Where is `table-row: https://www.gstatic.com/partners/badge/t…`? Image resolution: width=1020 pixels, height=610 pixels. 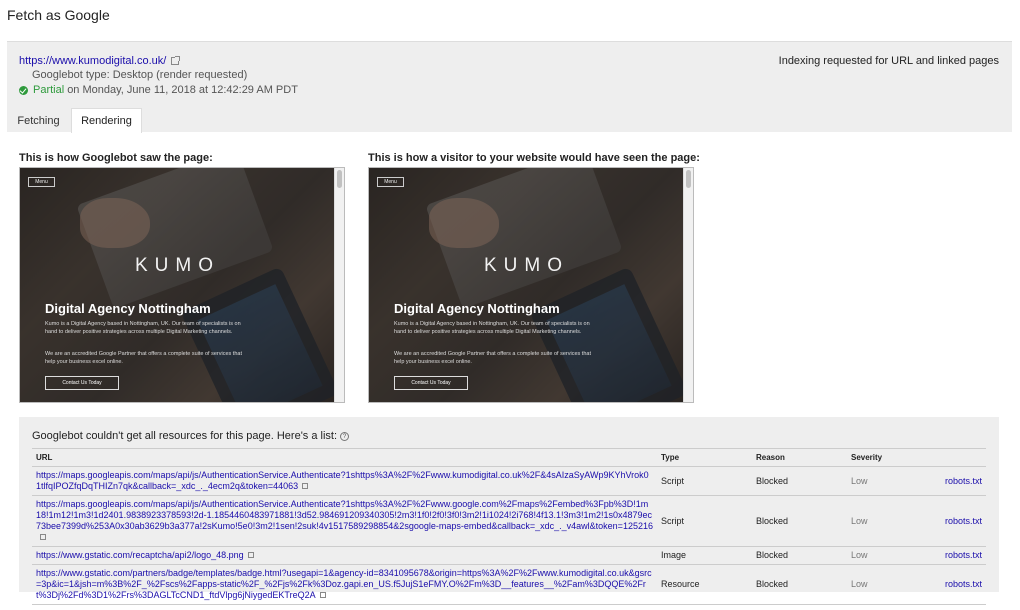 table-row: https://www.gstatic.com/partners/badge/t… is located at coordinates (509, 584).